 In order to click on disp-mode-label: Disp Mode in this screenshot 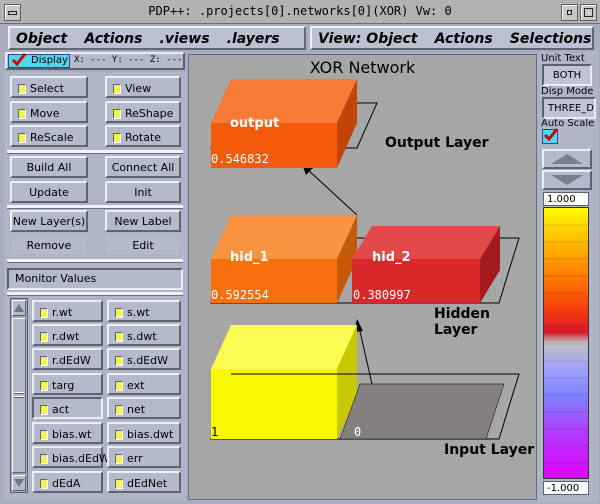, I will do `click(567, 91)`.